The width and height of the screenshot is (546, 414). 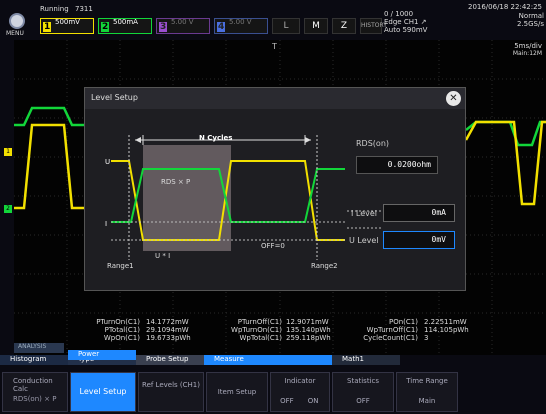 I want to click on logic-indicator: L, so click(x=286, y=26).